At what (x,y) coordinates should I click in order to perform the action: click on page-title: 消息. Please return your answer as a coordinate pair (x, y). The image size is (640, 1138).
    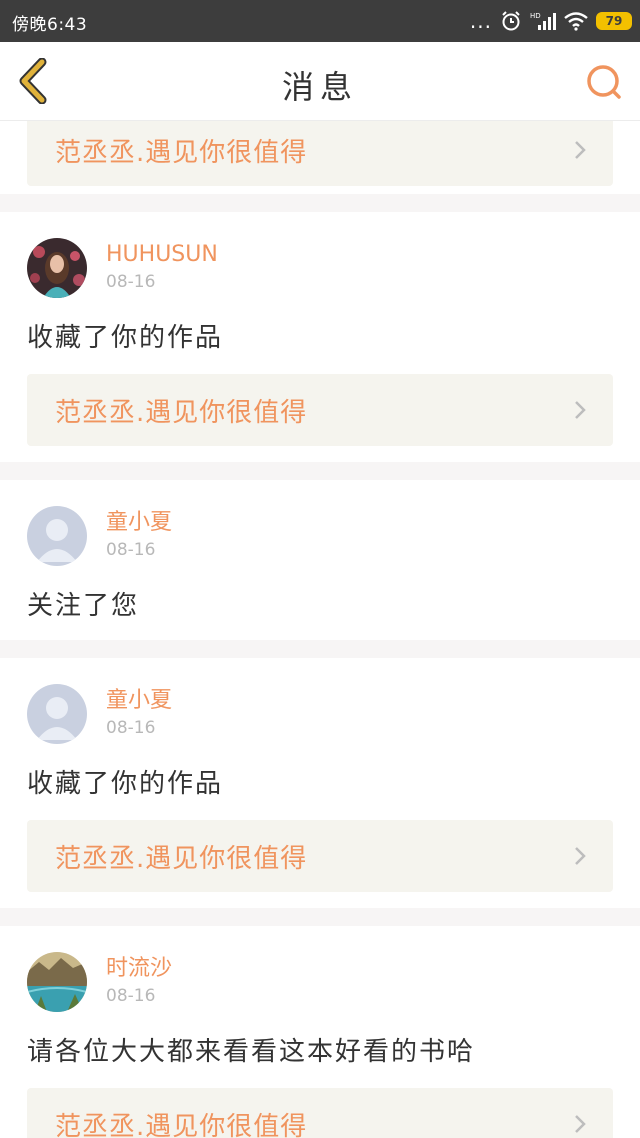
    Looking at the image, I should click on (319, 87).